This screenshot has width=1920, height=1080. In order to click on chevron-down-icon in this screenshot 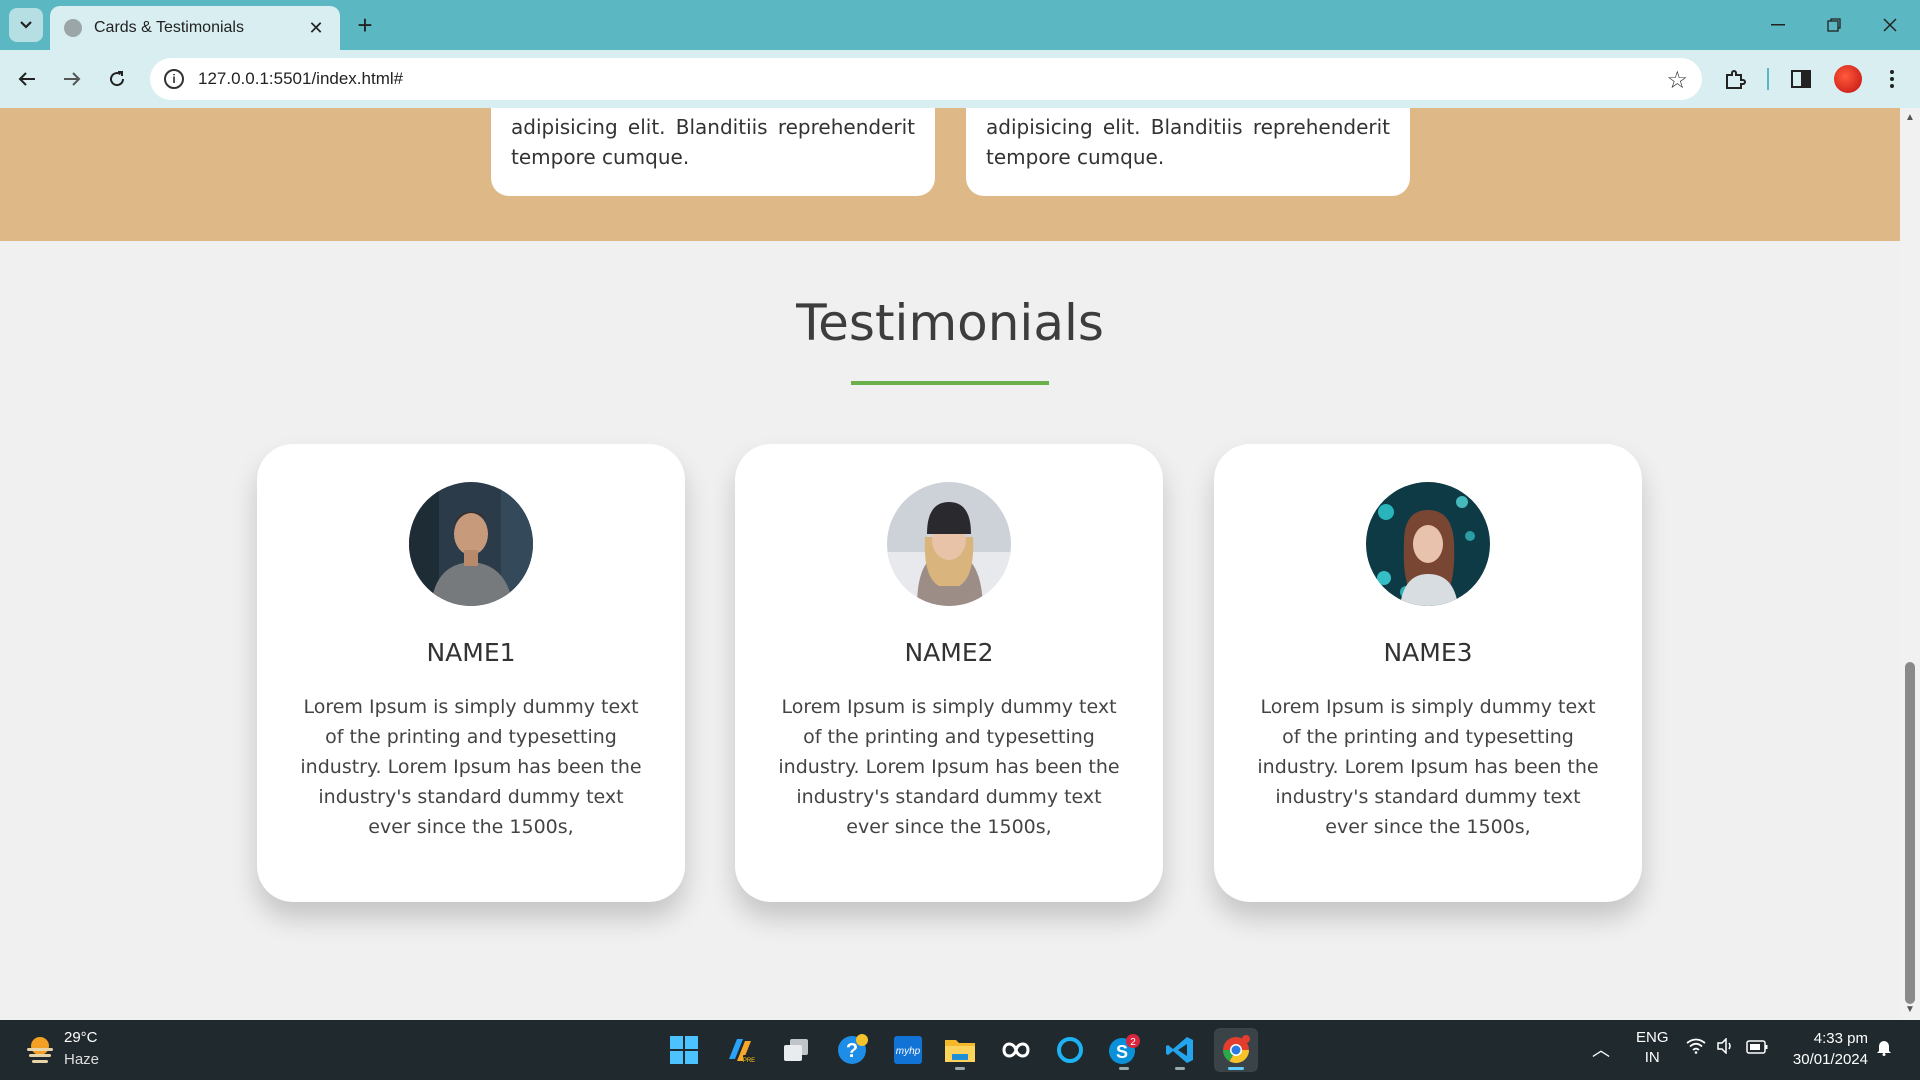, I will do `click(26, 25)`.